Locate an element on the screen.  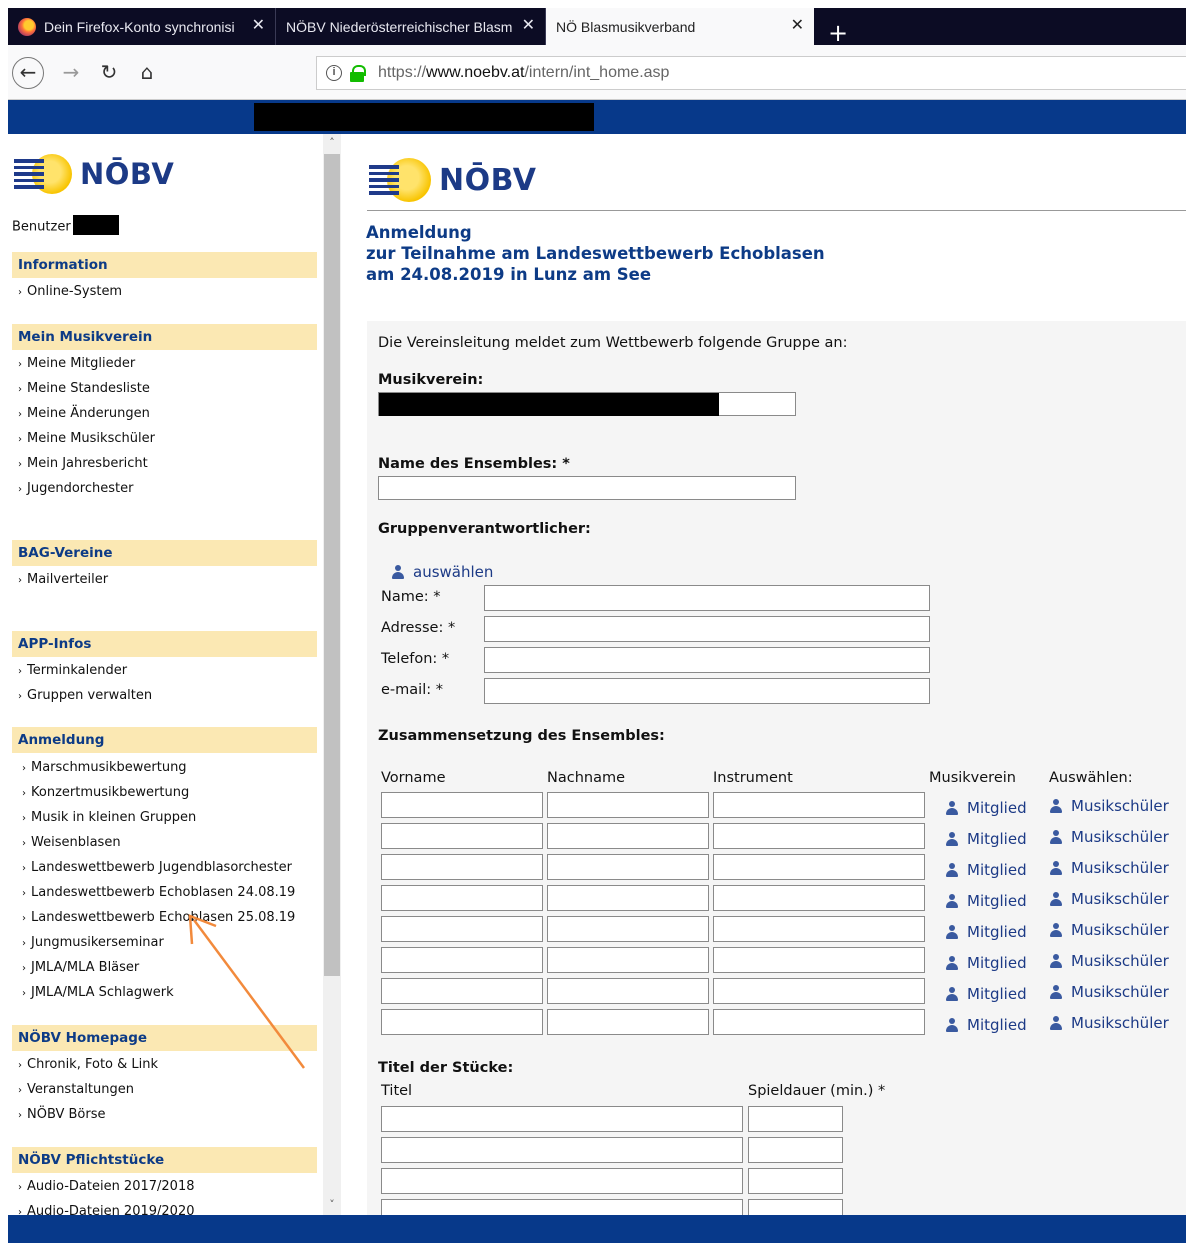
sidebar-item: › JMLA/MLA Bläser is located at coordinates (80, 968).